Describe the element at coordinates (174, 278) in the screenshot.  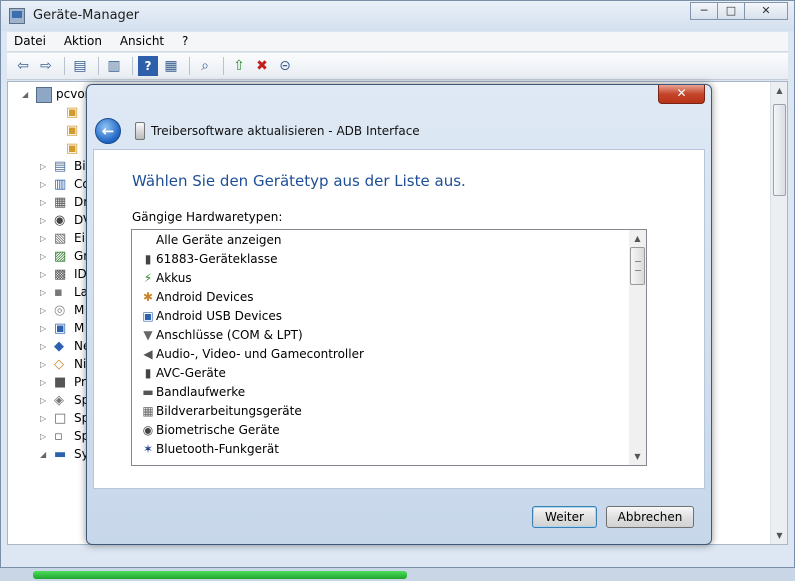
I see `list-item-label: Akkus` at that location.